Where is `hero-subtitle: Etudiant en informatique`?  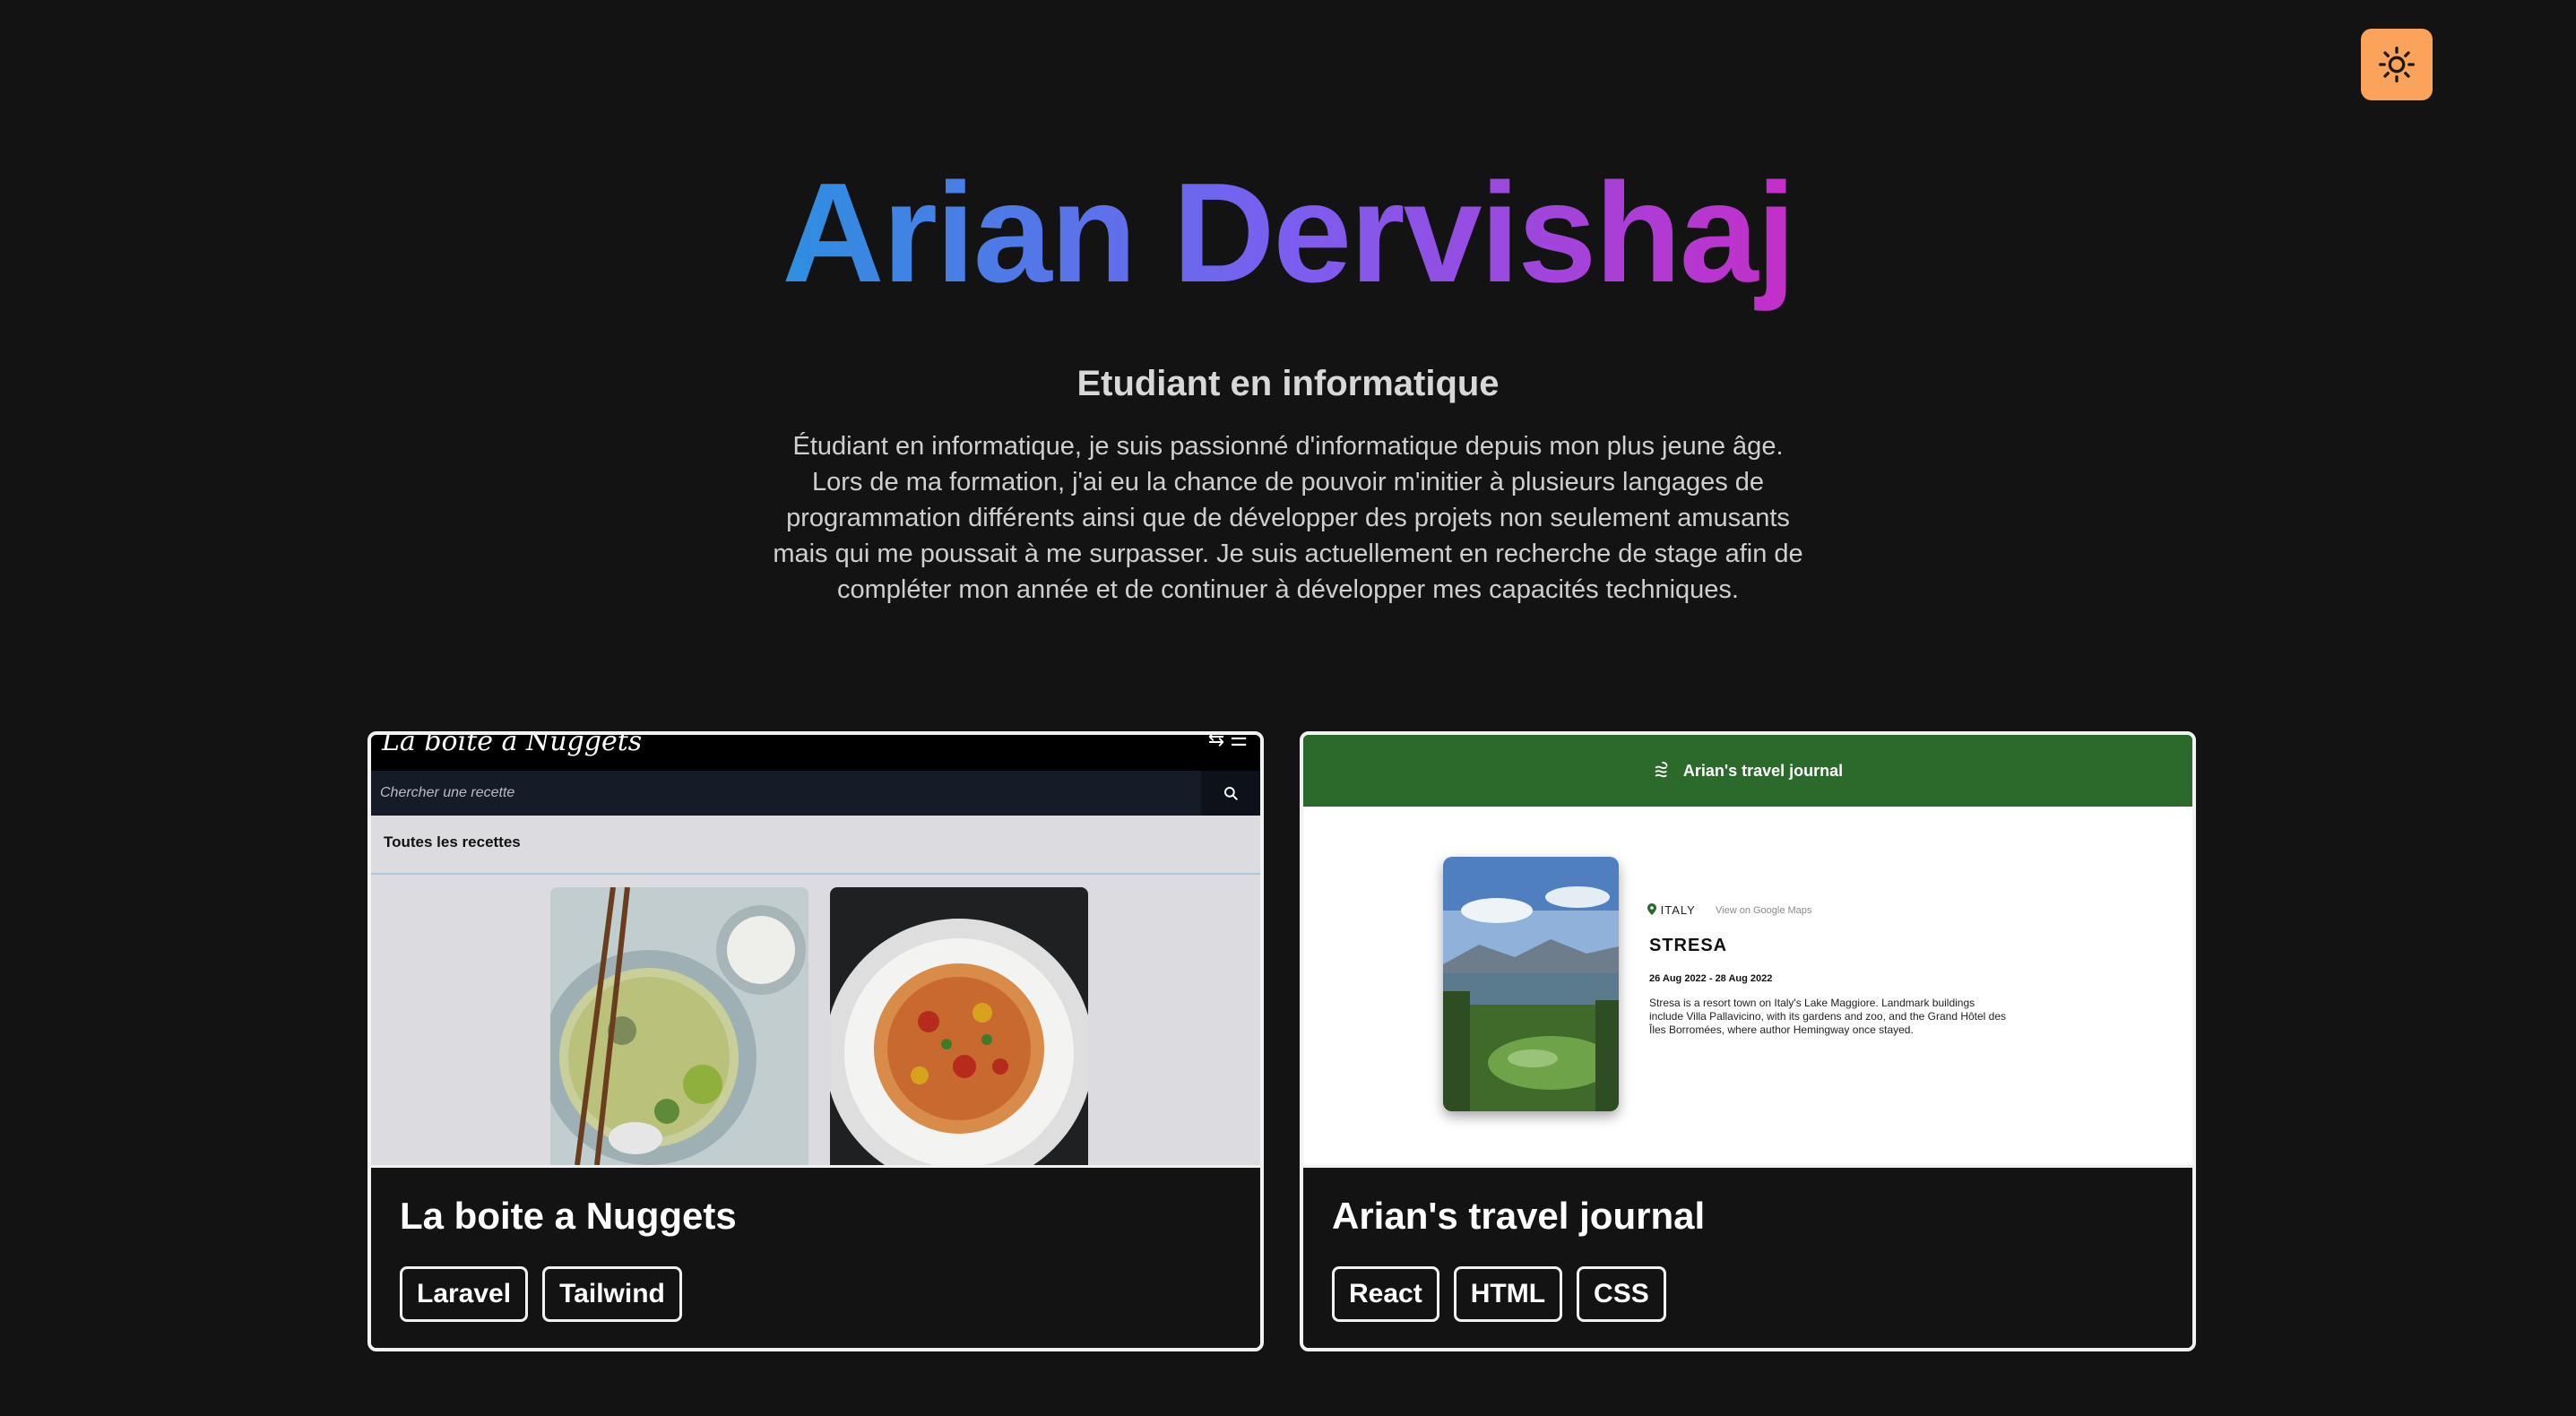
hero-subtitle: Etudiant en informatique is located at coordinates (1288, 383).